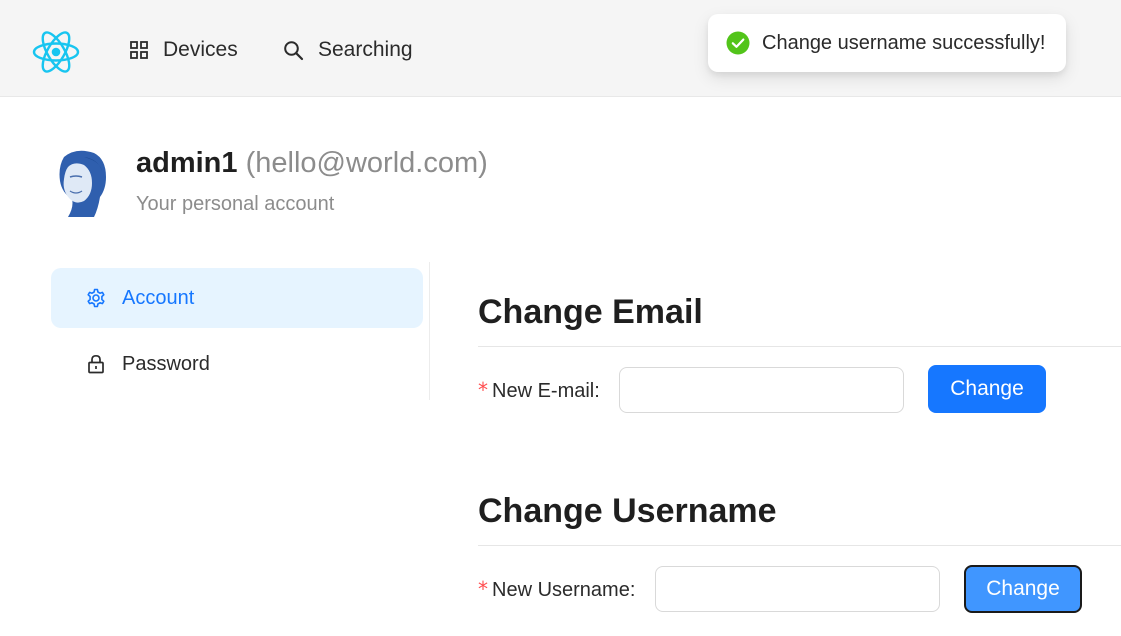 This screenshot has height=636, width=1121. What do you see at coordinates (429, 331) in the screenshot?
I see `sidemenu-divider` at bounding box center [429, 331].